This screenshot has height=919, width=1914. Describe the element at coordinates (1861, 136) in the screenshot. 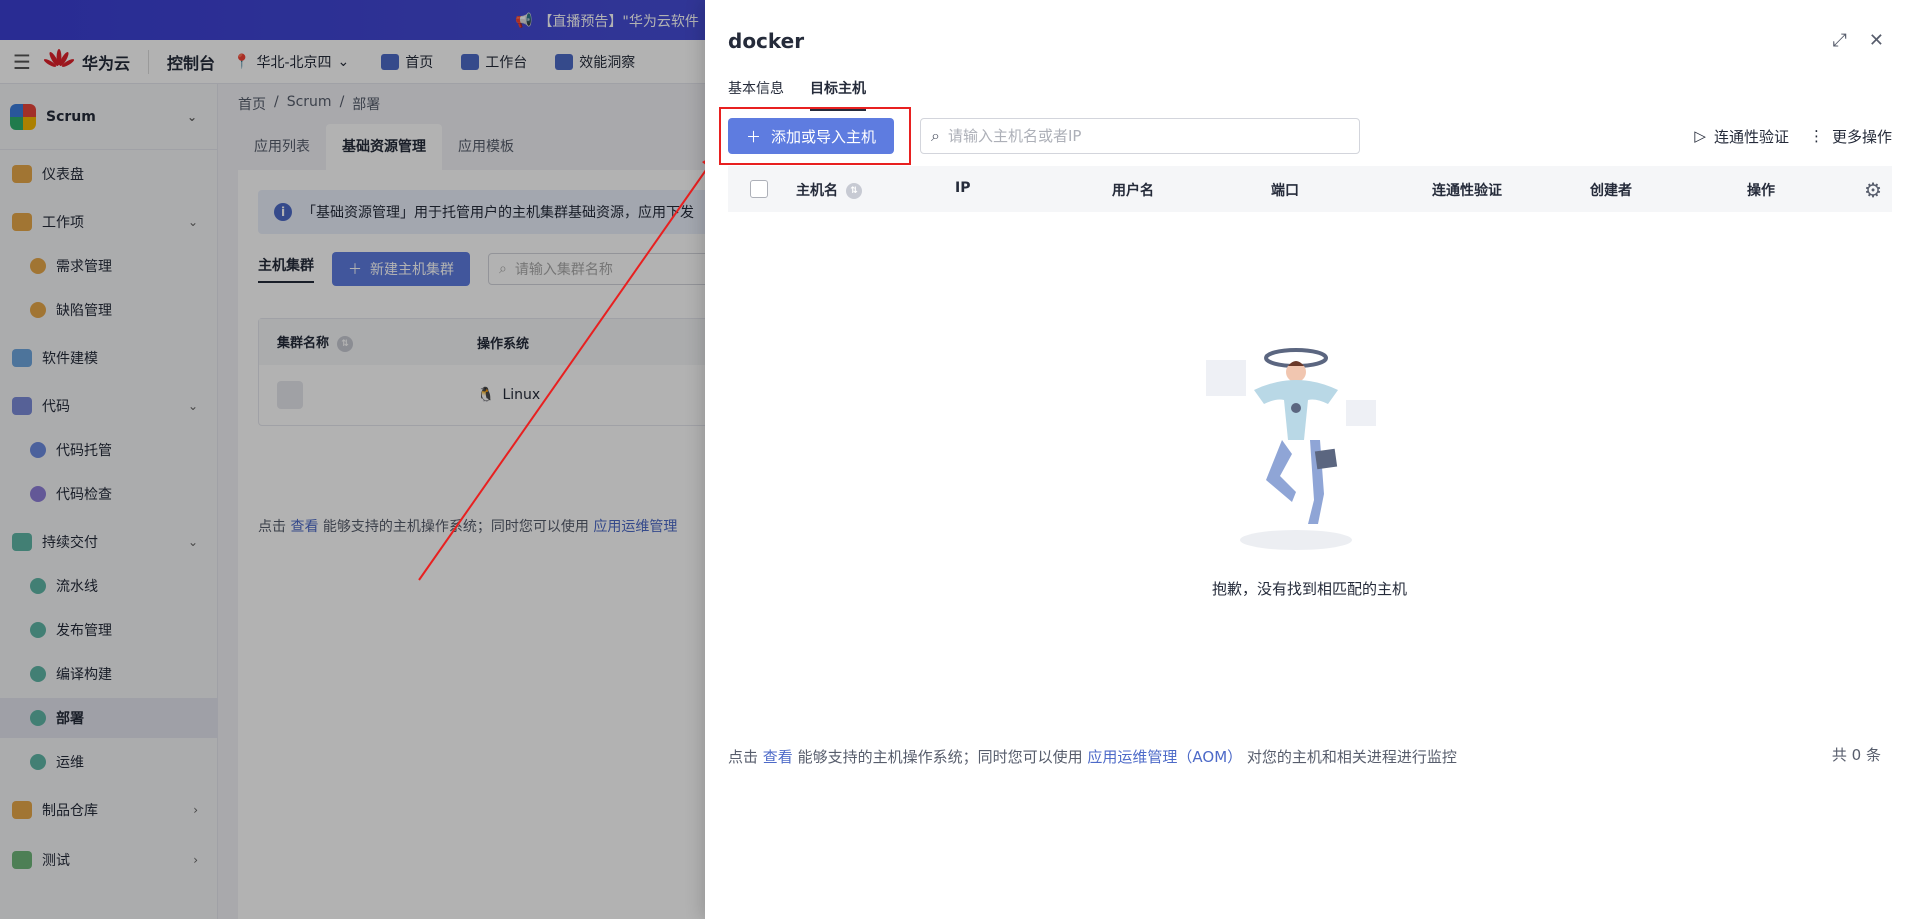

I see `more-actions-label: 更多操作` at that location.